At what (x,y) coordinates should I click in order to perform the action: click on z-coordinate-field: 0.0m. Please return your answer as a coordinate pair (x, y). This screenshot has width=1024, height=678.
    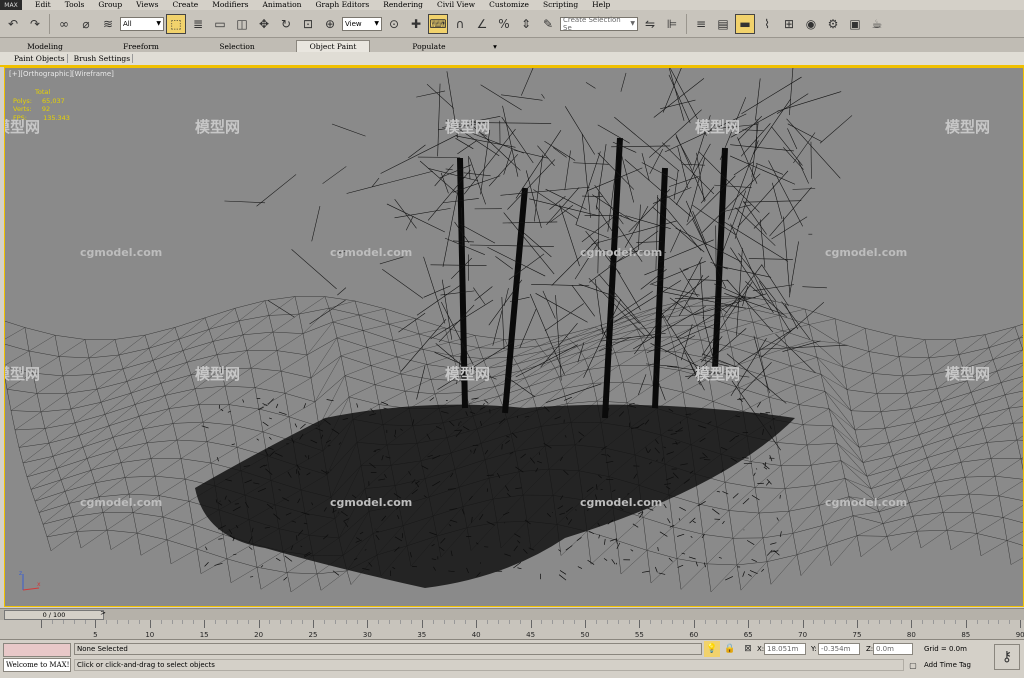
    Looking at the image, I should click on (893, 649).